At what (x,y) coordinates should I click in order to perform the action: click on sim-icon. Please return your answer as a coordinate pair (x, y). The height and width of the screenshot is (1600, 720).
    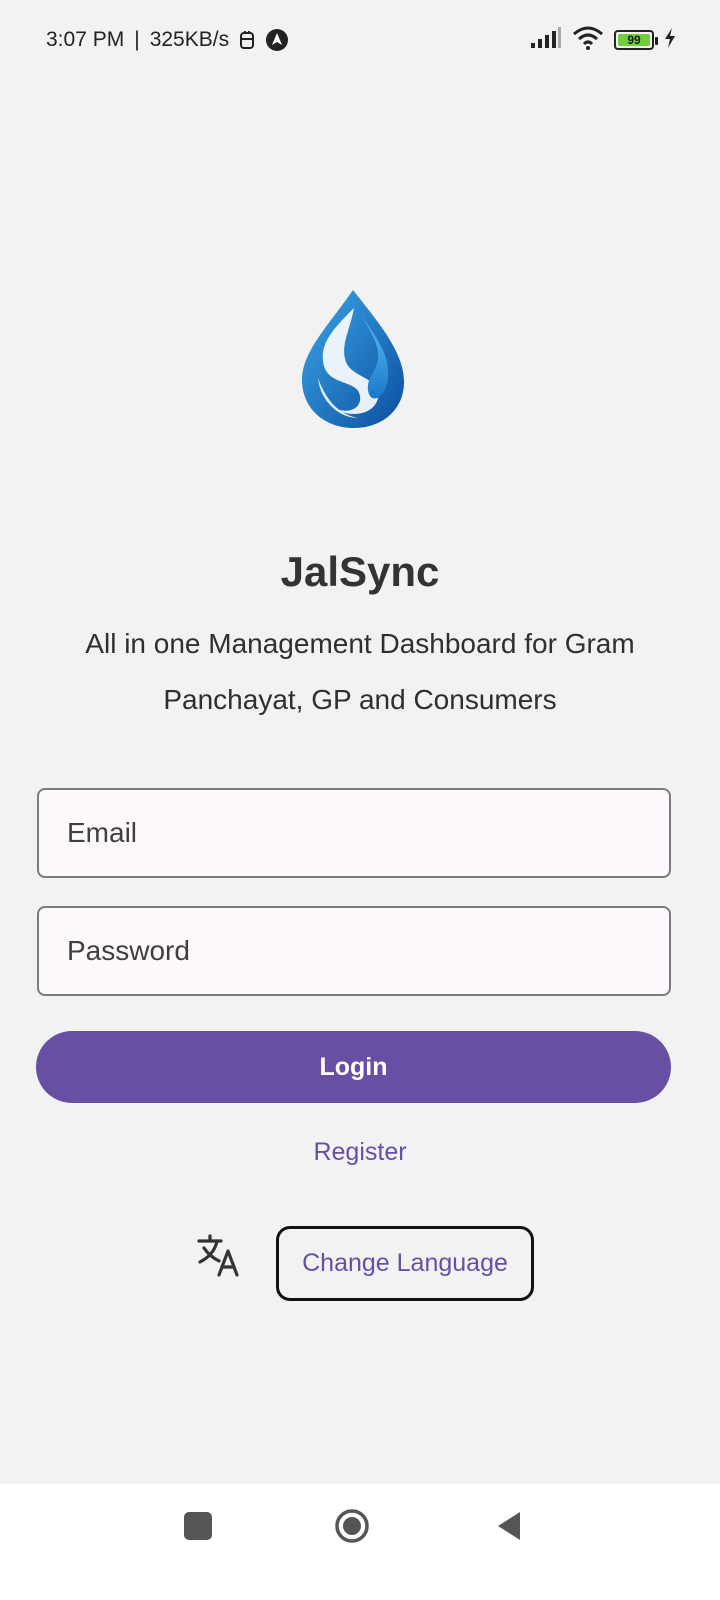
    Looking at the image, I should click on (247, 40).